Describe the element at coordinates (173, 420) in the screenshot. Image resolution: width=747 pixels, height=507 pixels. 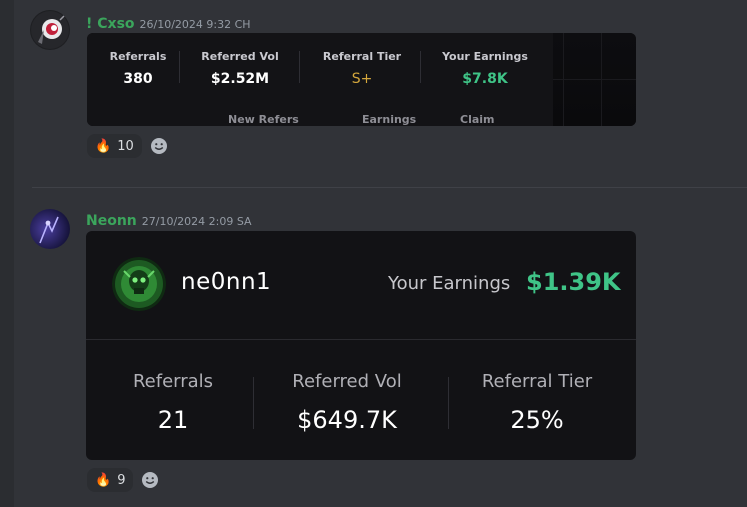
I see `stat-value: 21` at that location.